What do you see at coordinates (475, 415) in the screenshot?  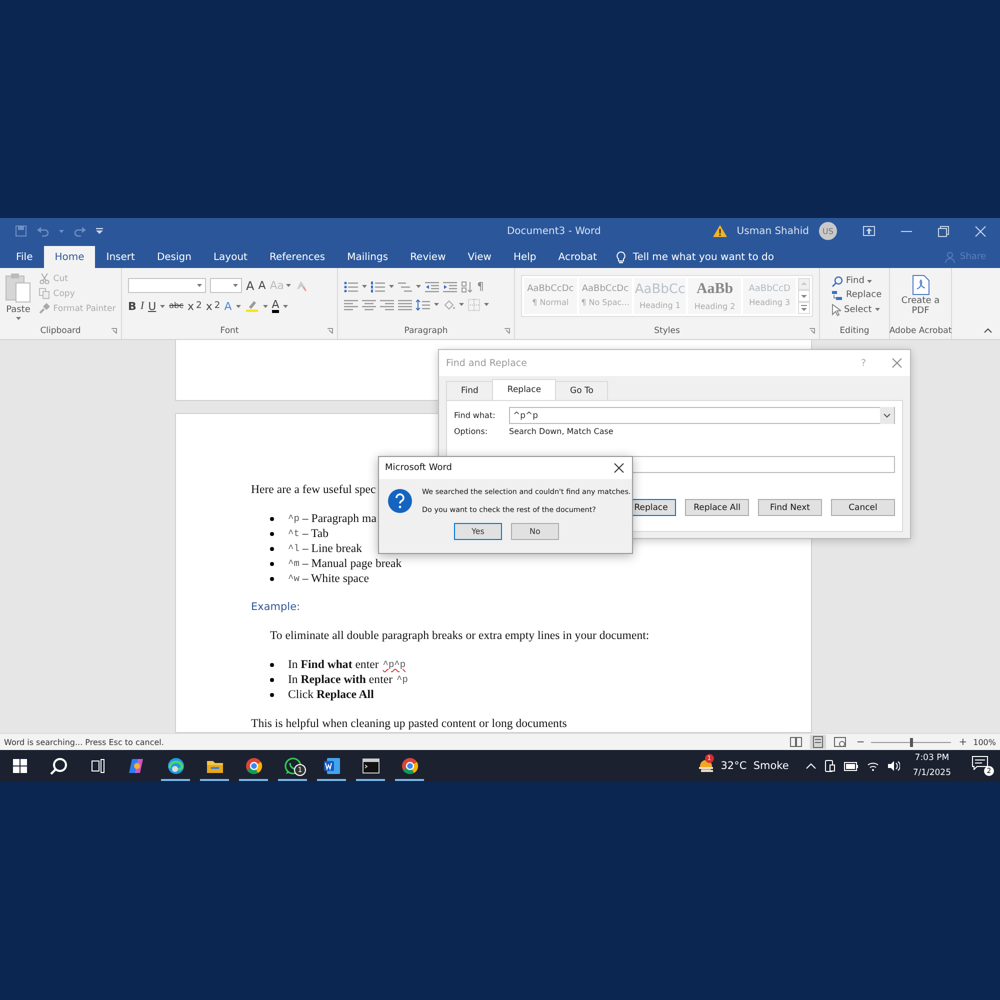 I see `field-label: Find what:` at bounding box center [475, 415].